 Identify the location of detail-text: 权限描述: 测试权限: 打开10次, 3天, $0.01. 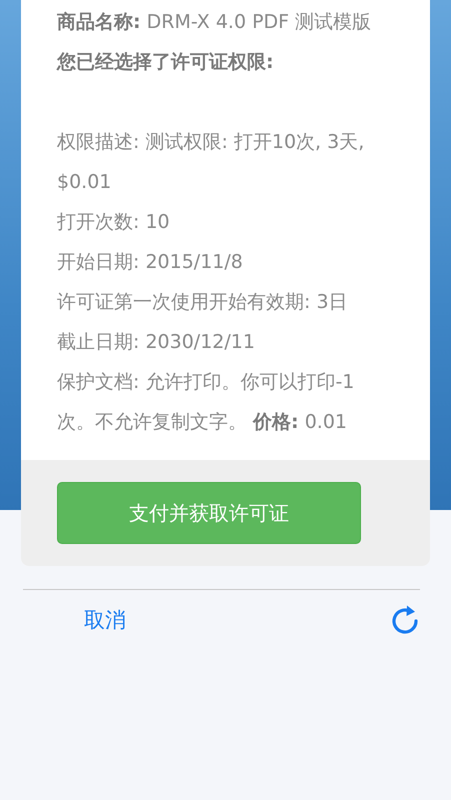
(211, 162).